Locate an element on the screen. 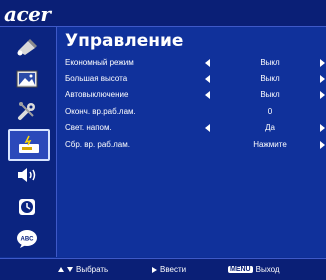 The image size is (326, 280). hint-enter: Ввести is located at coordinates (169, 269).